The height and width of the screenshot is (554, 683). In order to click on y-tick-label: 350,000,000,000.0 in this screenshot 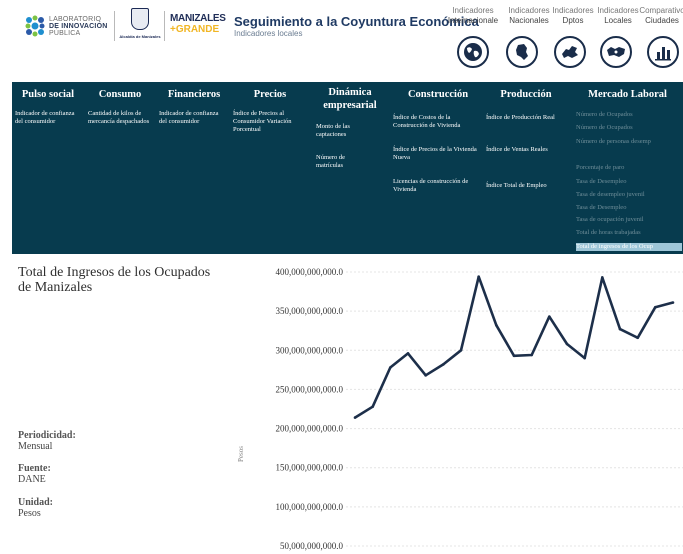, I will do `click(310, 311)`.